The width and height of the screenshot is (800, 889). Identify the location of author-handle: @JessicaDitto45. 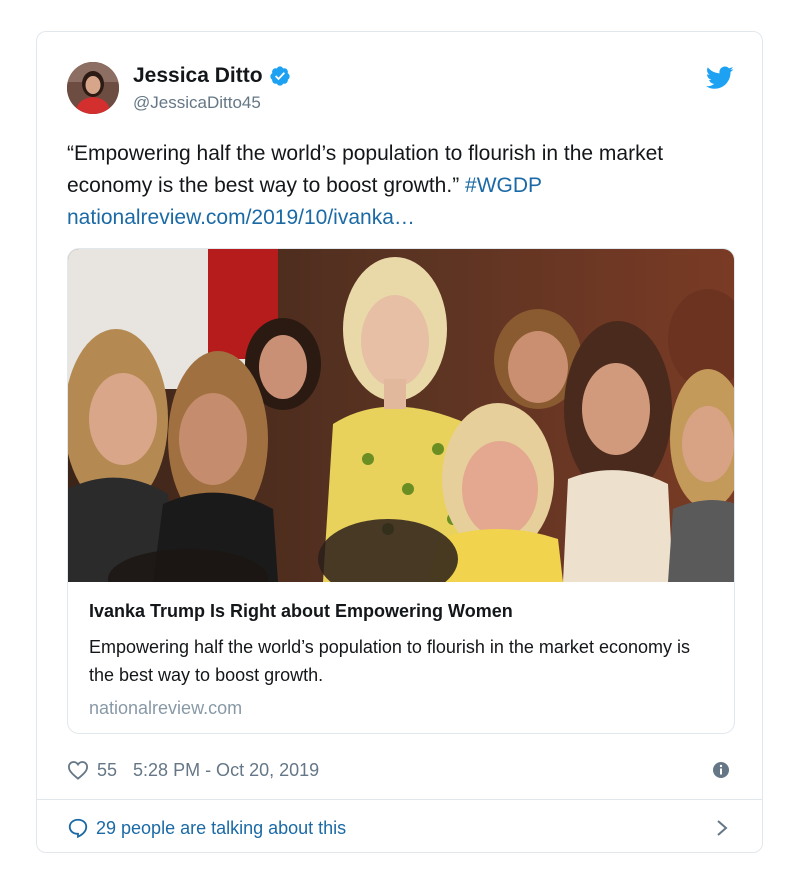
(212, 103).